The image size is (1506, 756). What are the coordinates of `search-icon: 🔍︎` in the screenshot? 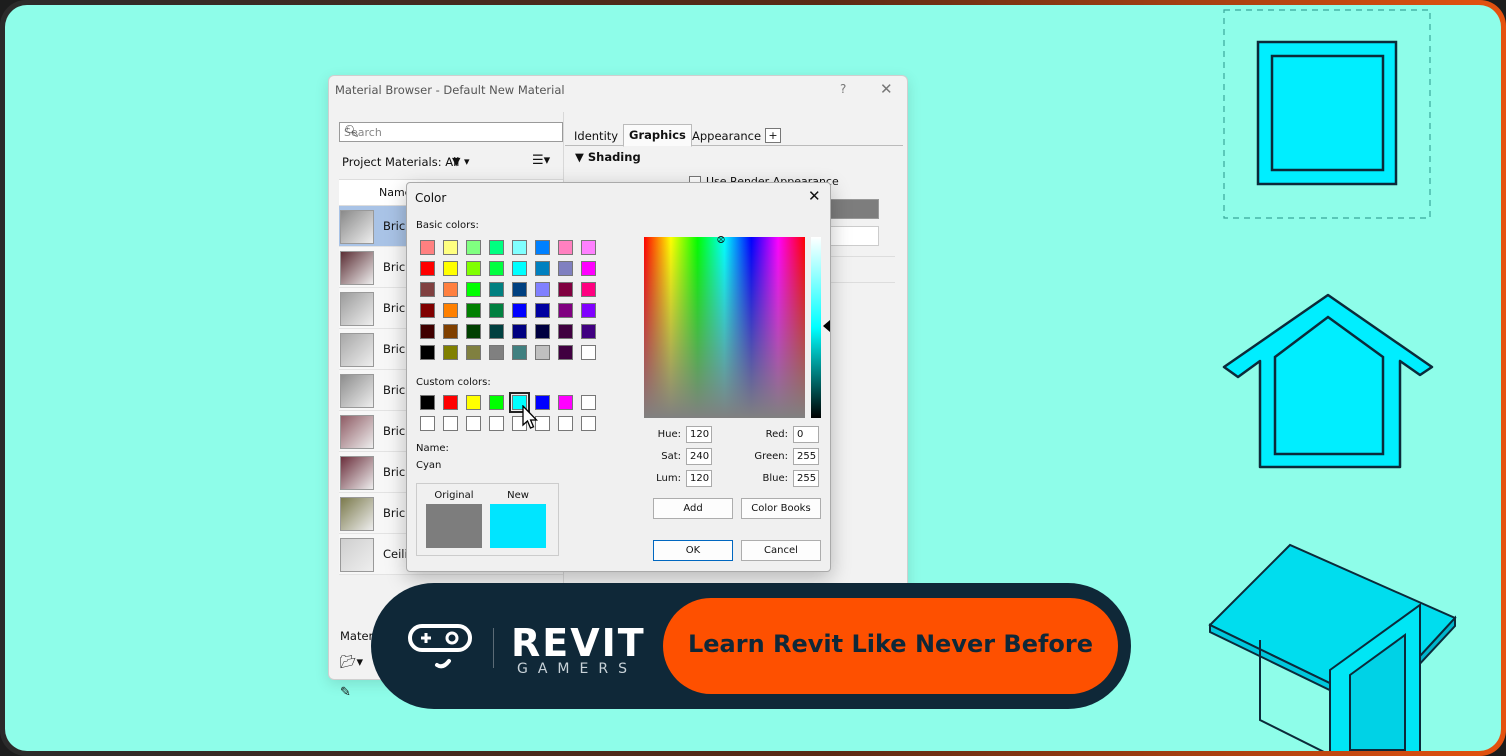 It's located at (451, 131).